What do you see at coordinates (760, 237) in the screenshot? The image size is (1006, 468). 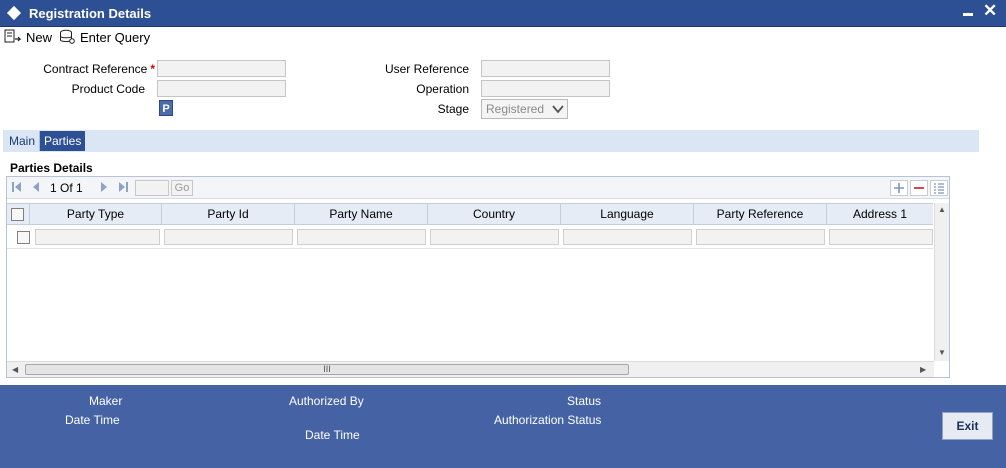 I see `party-reference-cell` at bounding box center [760, 237].